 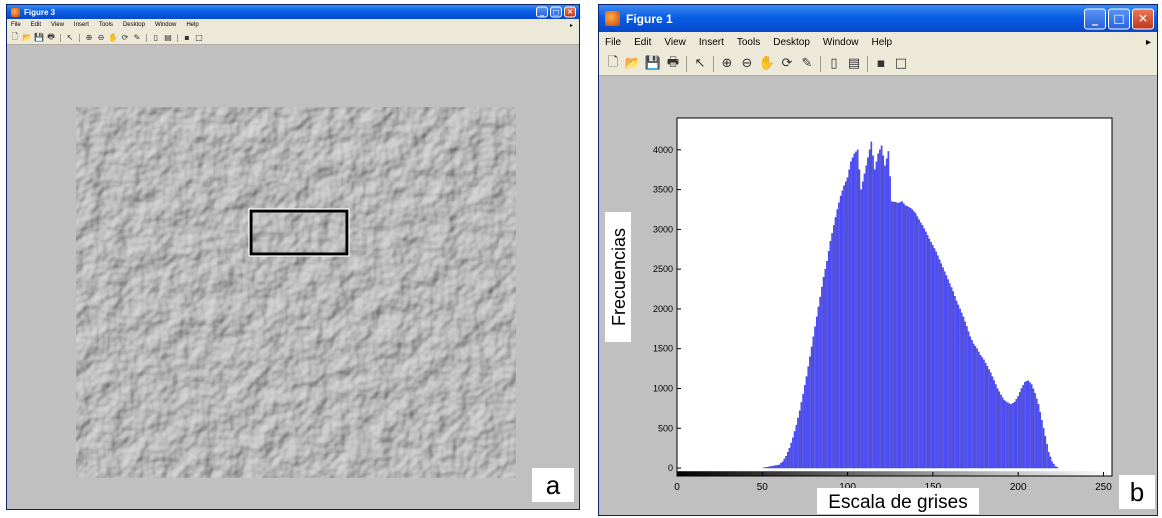 I want to click on grayscale-colorbar, so click(x=894, y=473).